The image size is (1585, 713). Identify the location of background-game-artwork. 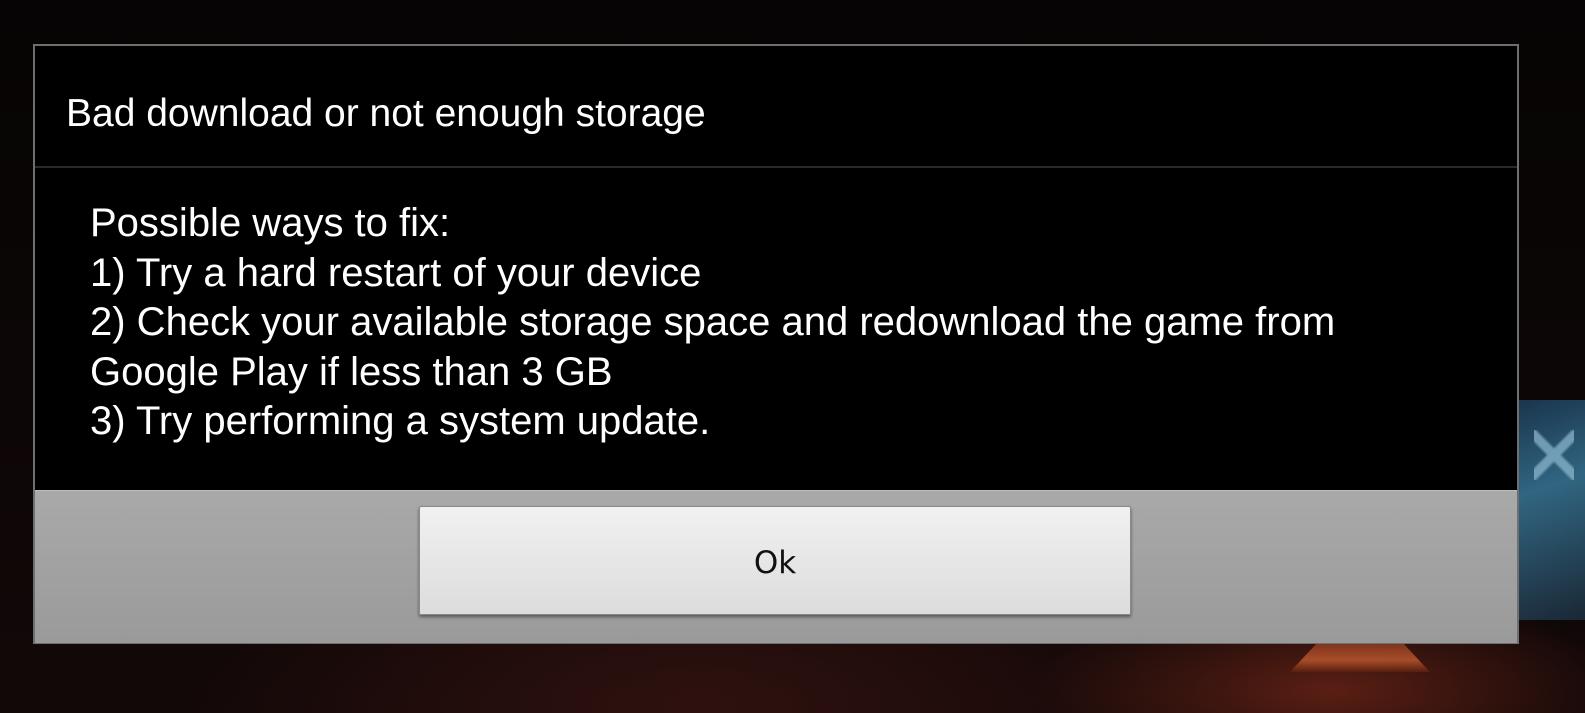
(1551, 510).